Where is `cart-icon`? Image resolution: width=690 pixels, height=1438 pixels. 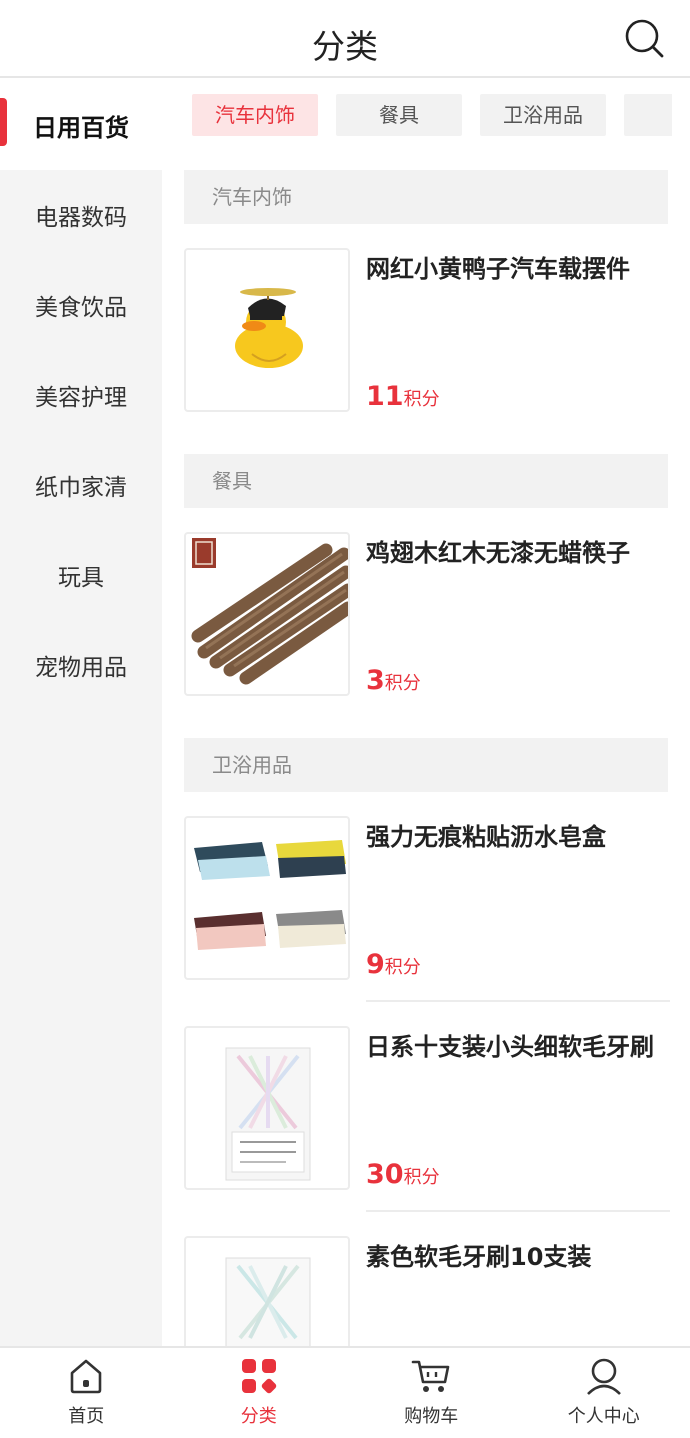 cart-icon is located at coordinates (430, 1376).